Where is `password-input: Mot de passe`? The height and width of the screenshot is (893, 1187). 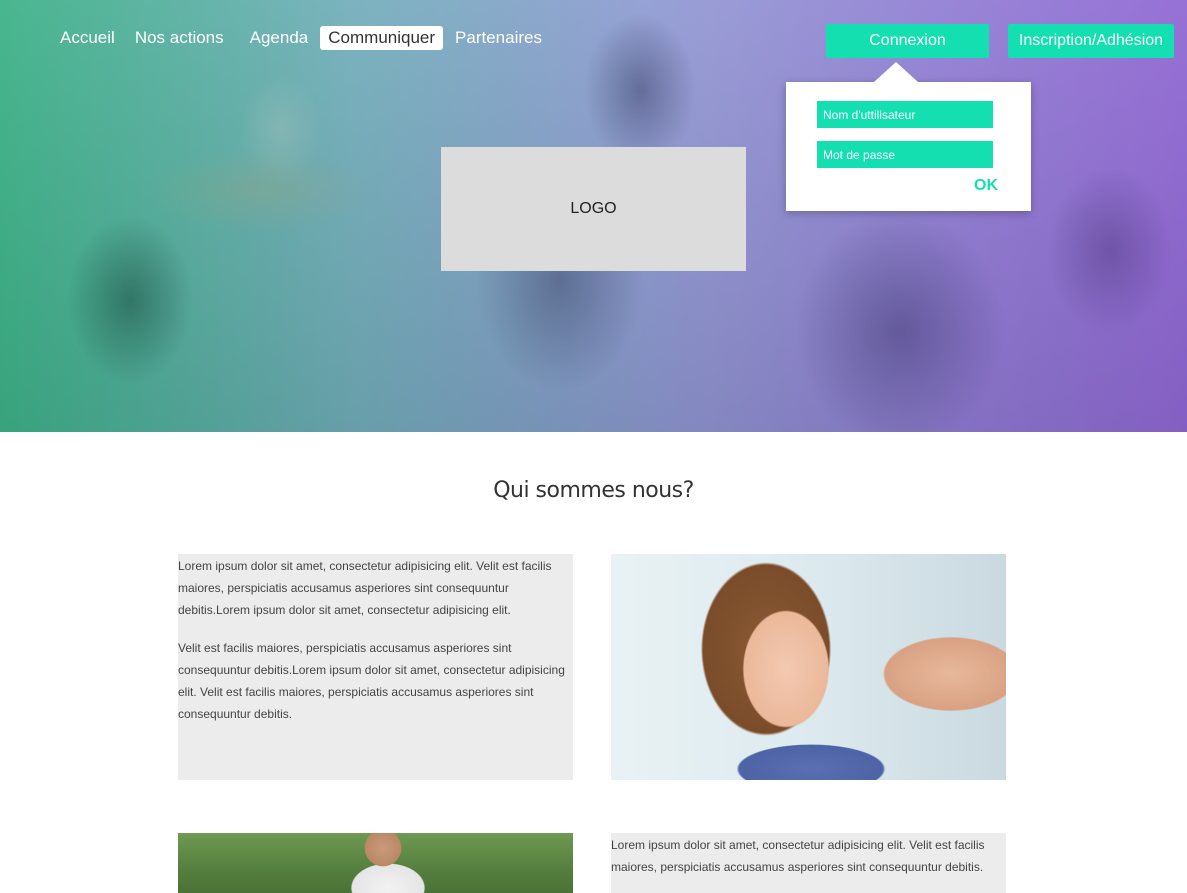
password-input: Mot de passe is located at coordinates (905, 154).